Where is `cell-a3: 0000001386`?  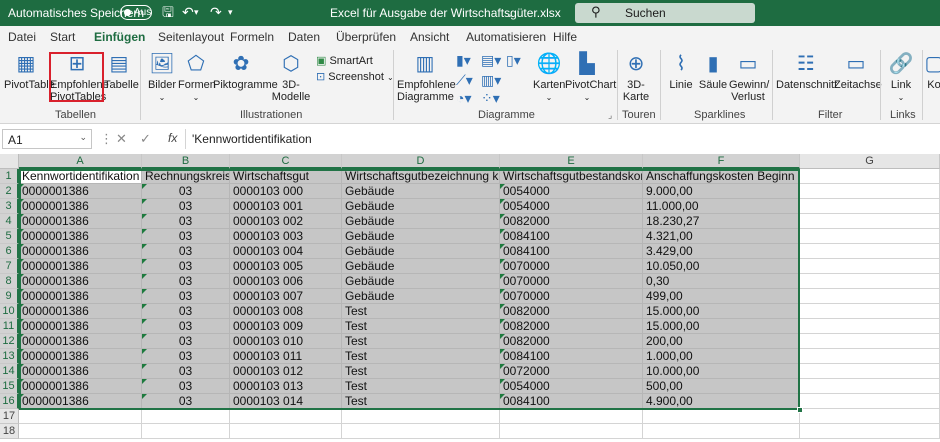
cell-a3: 0000001386 is located at coordinates (80, 206).